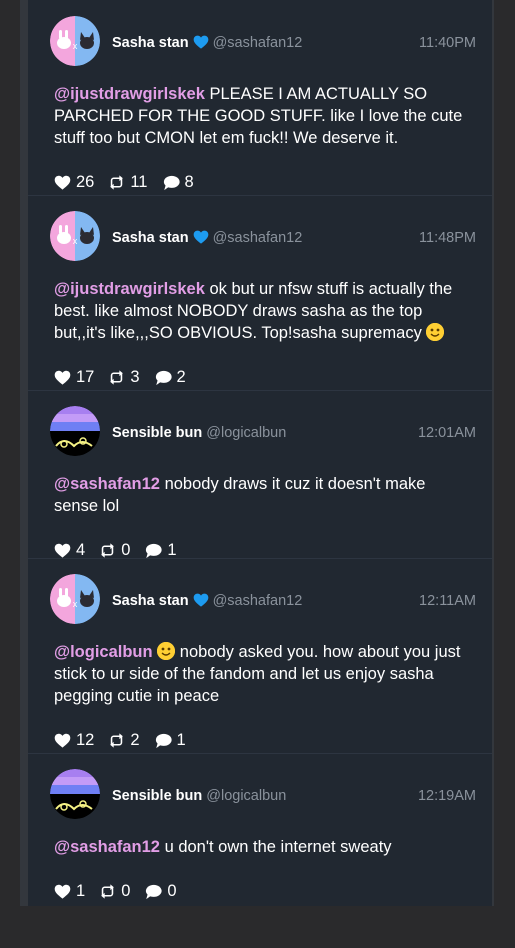  I want to click on timestamp: 12:01AM, so click(446, 433).